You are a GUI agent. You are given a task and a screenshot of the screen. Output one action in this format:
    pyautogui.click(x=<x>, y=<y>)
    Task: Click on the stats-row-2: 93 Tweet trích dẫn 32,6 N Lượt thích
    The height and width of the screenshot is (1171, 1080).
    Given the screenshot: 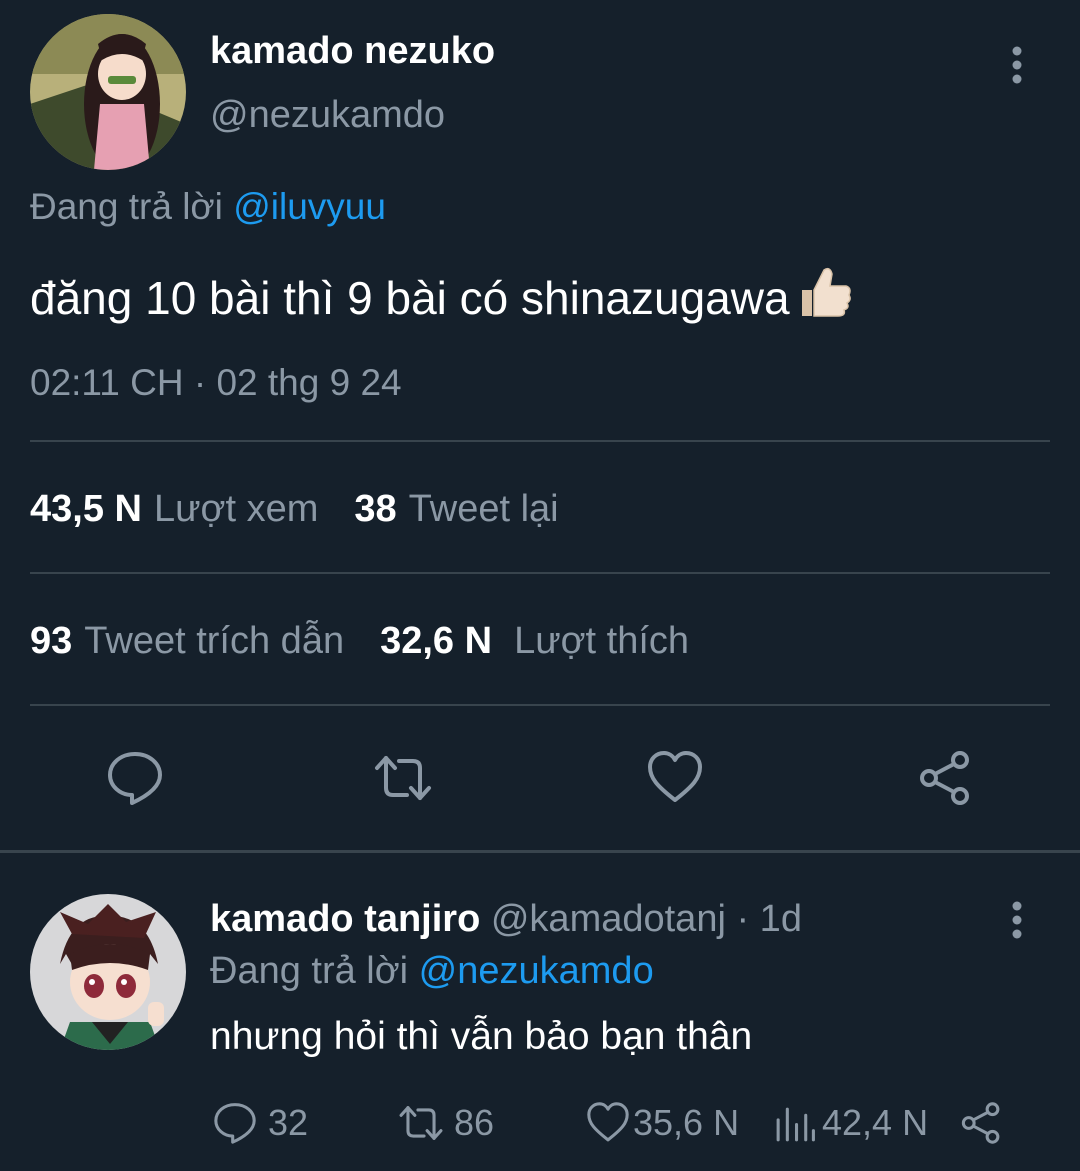 What is the action you would take?
    pyautogui.click(x=359, y=641)
    